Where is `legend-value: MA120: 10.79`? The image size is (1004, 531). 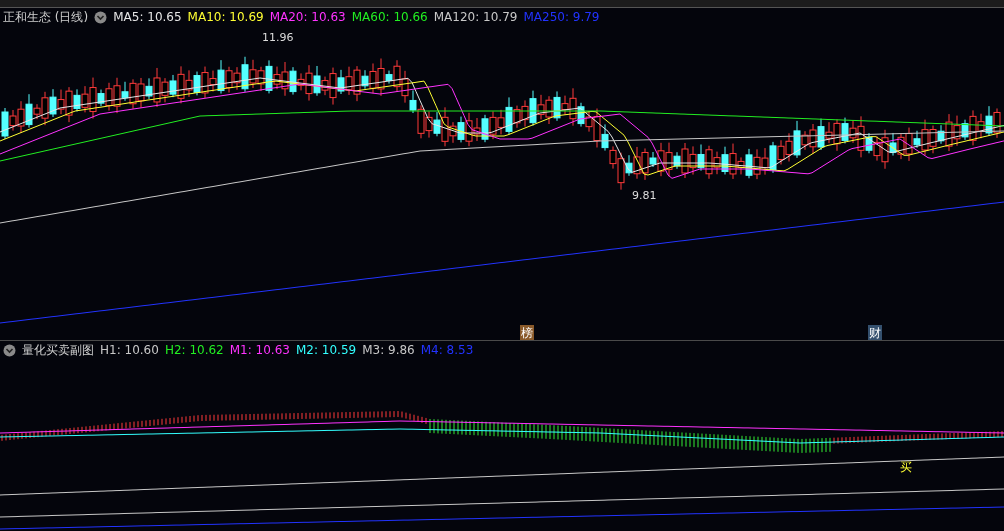
legend-value: MA120: 10.79 is located at coordinates (475, 17).